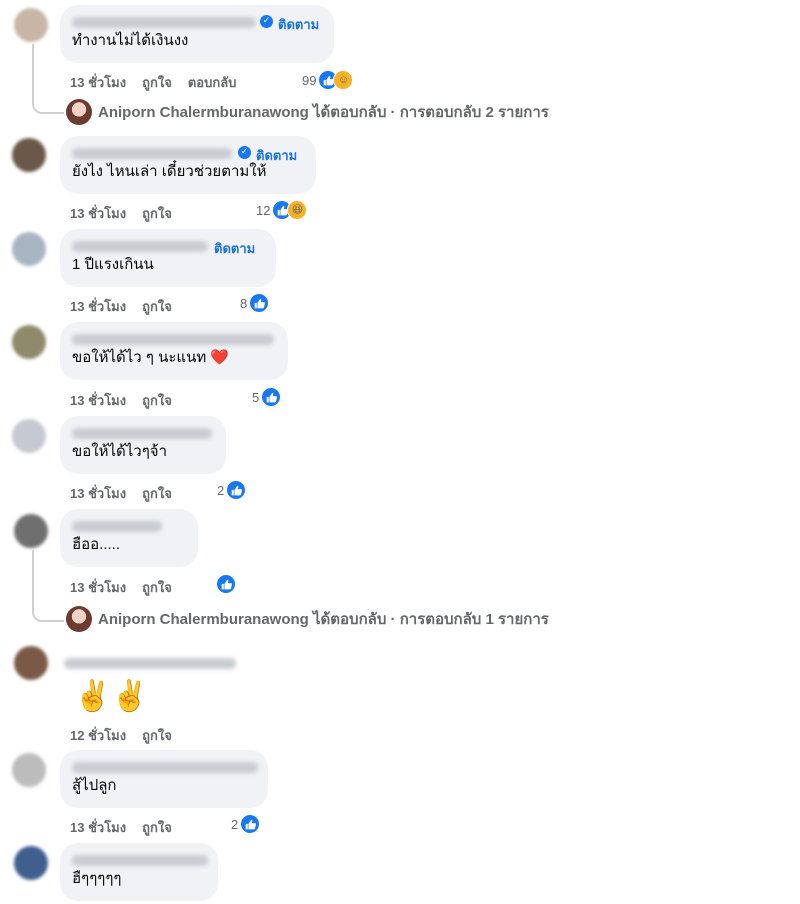 The image size is (800, 904). Describe the element at coordinates (282, 210) in the screenshot. I see `reaction-summary: 12 😆` at that location.